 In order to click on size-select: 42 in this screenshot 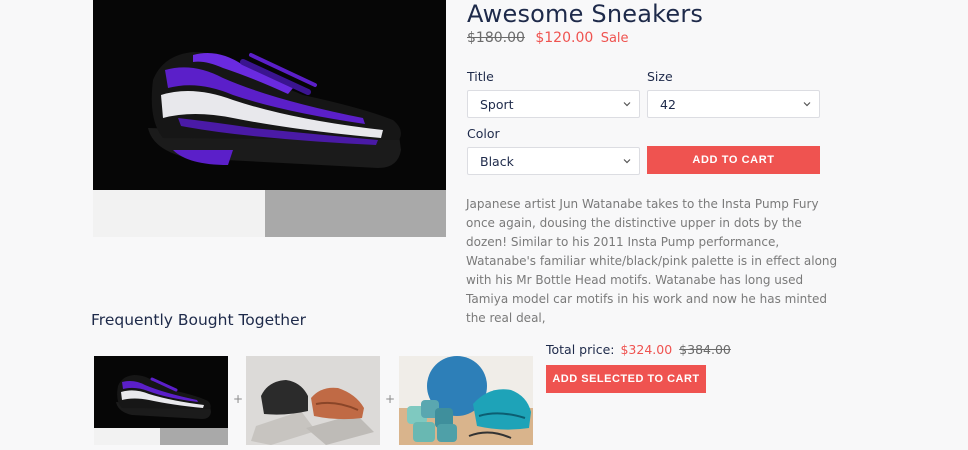, I will do `click(733, 104)`.